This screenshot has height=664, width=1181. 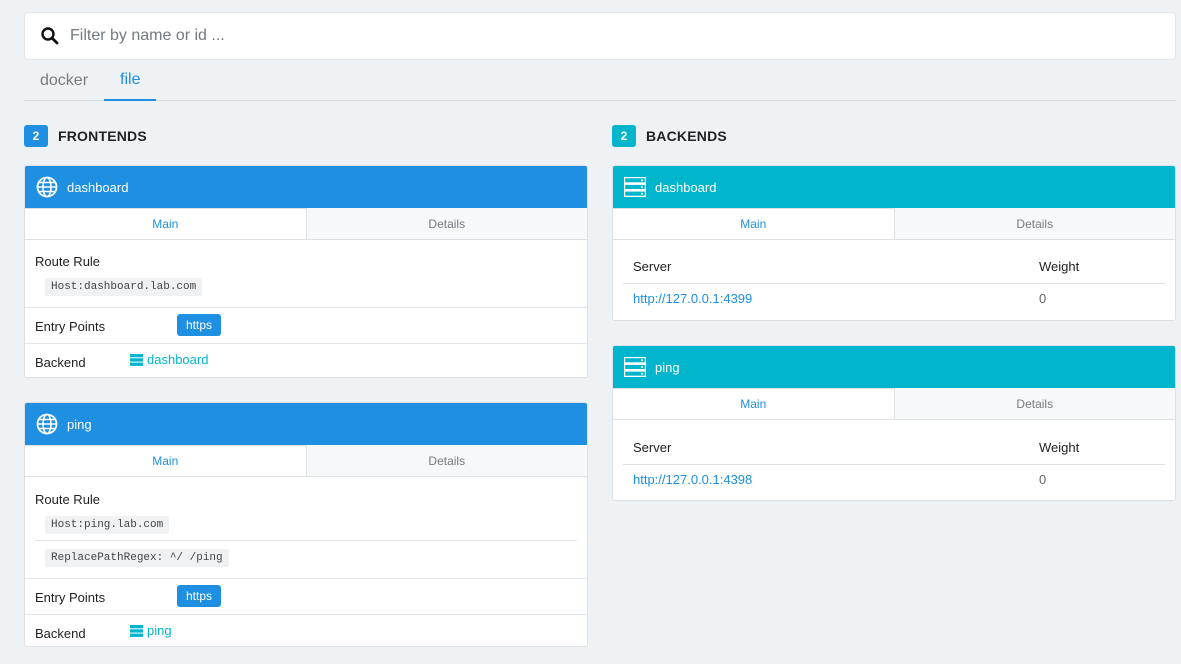 I want to click on backend-card-header: ping, so click(x=894, y=367).